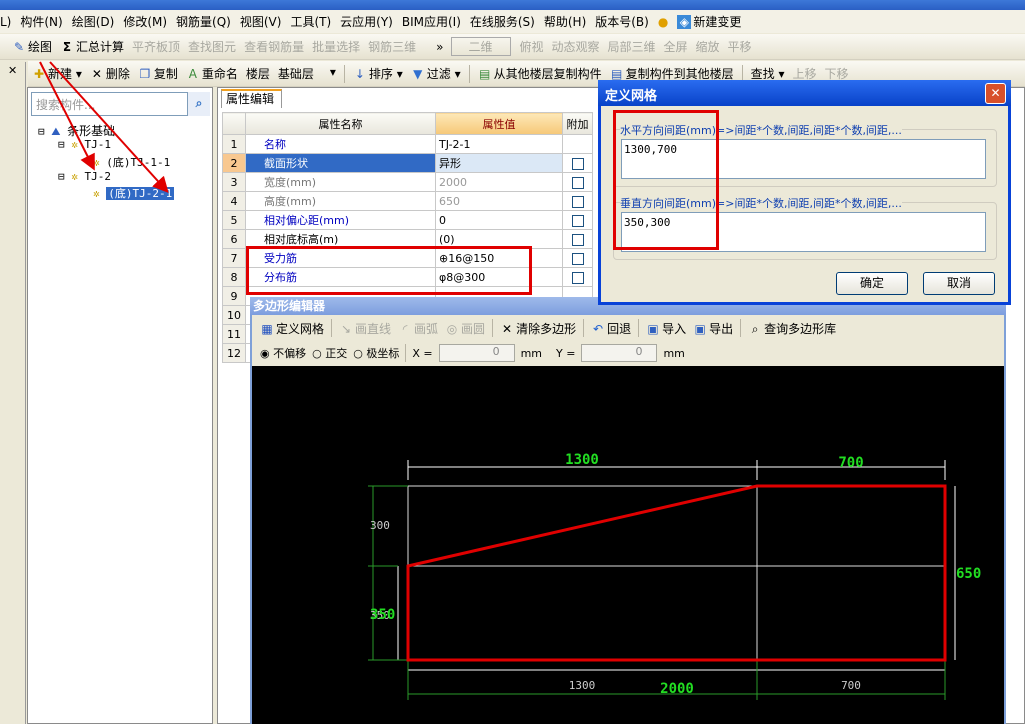 The width and height of the screenshot is (1025, 724). Describe the element at coordinates (666, 180) in the screenshot. I see `annotation-box-spacing` at that location.